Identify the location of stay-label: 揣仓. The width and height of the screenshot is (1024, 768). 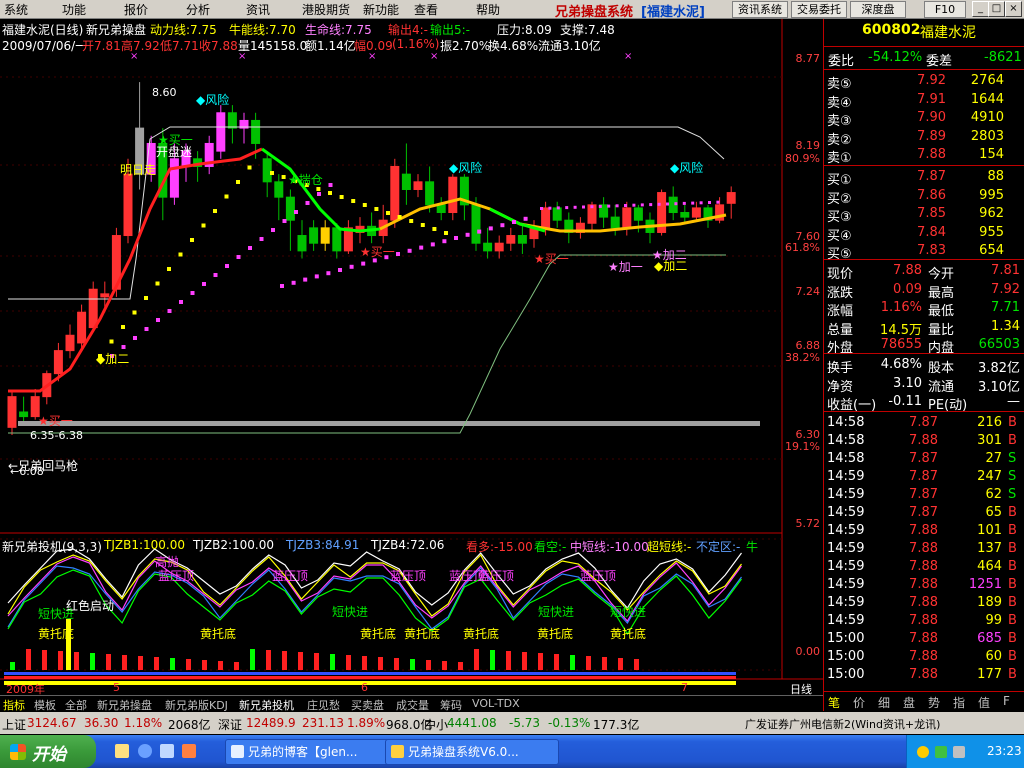
(310, 180).